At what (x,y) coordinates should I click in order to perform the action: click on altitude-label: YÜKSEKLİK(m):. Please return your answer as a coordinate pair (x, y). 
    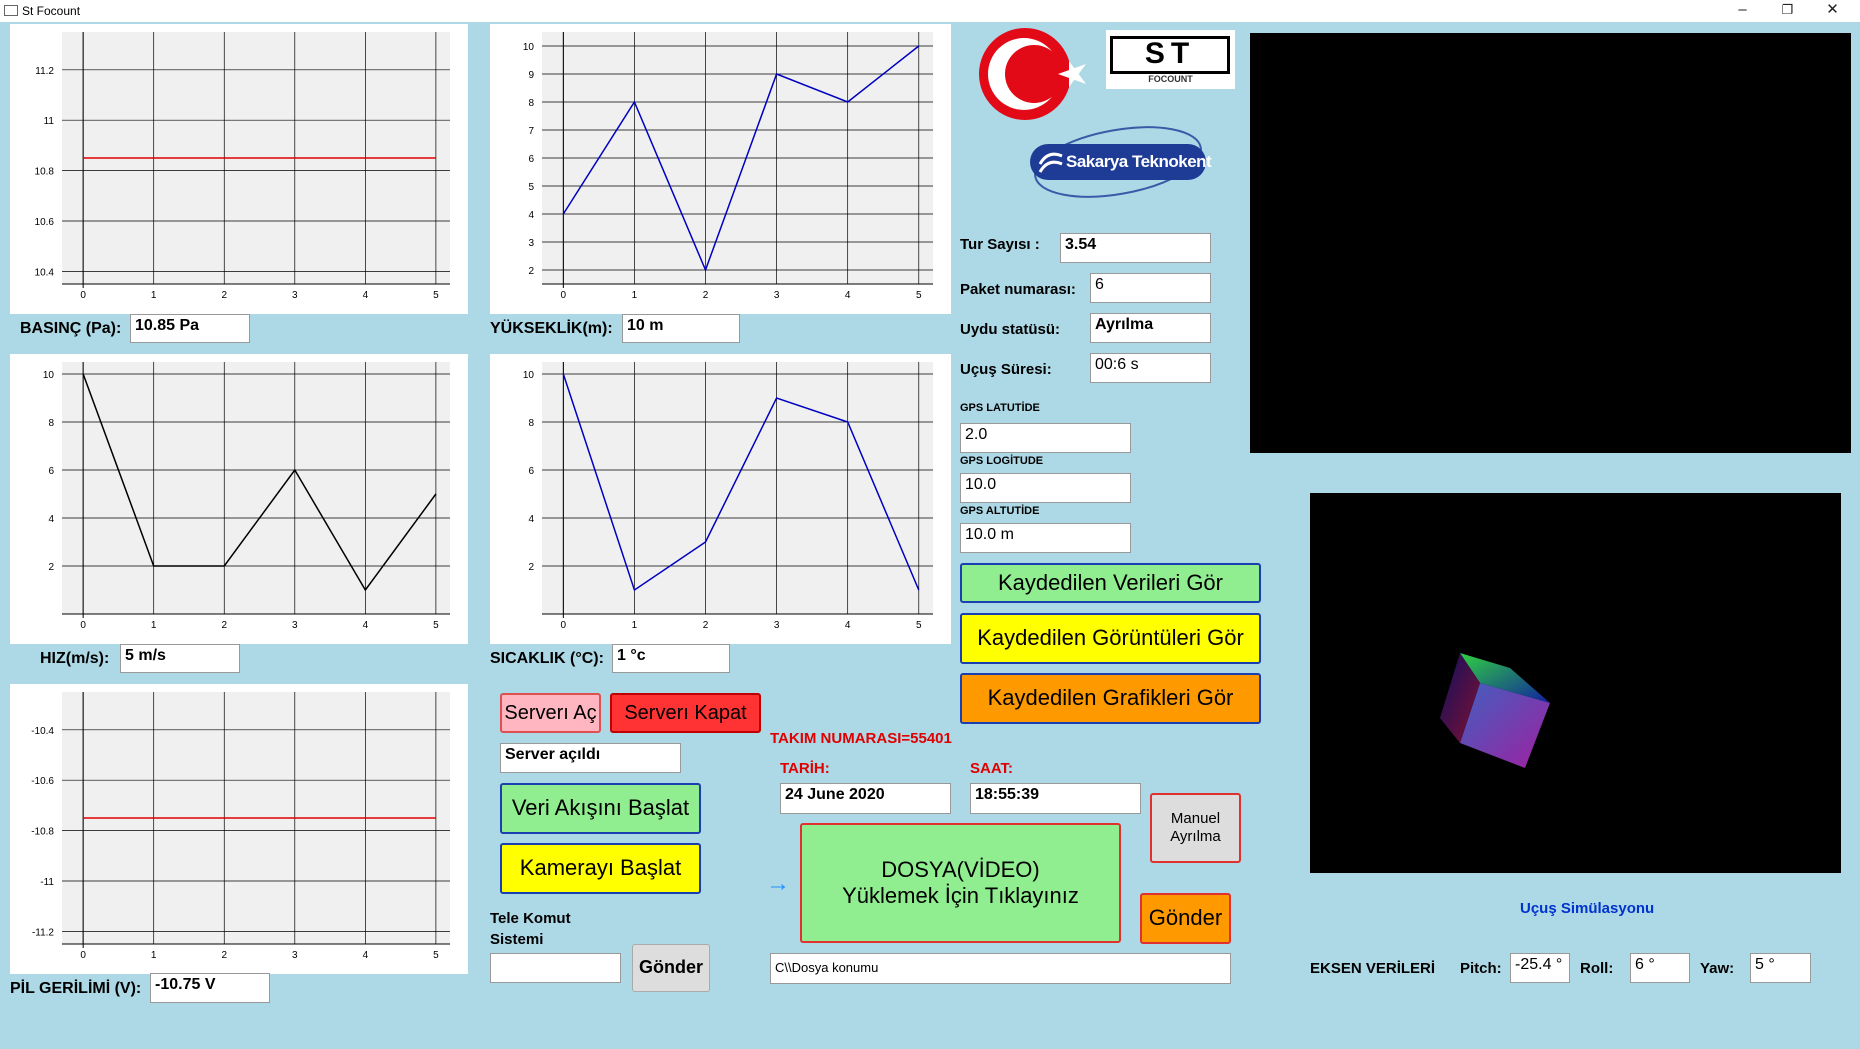
    Looking at the image, I should click on (551, 328).